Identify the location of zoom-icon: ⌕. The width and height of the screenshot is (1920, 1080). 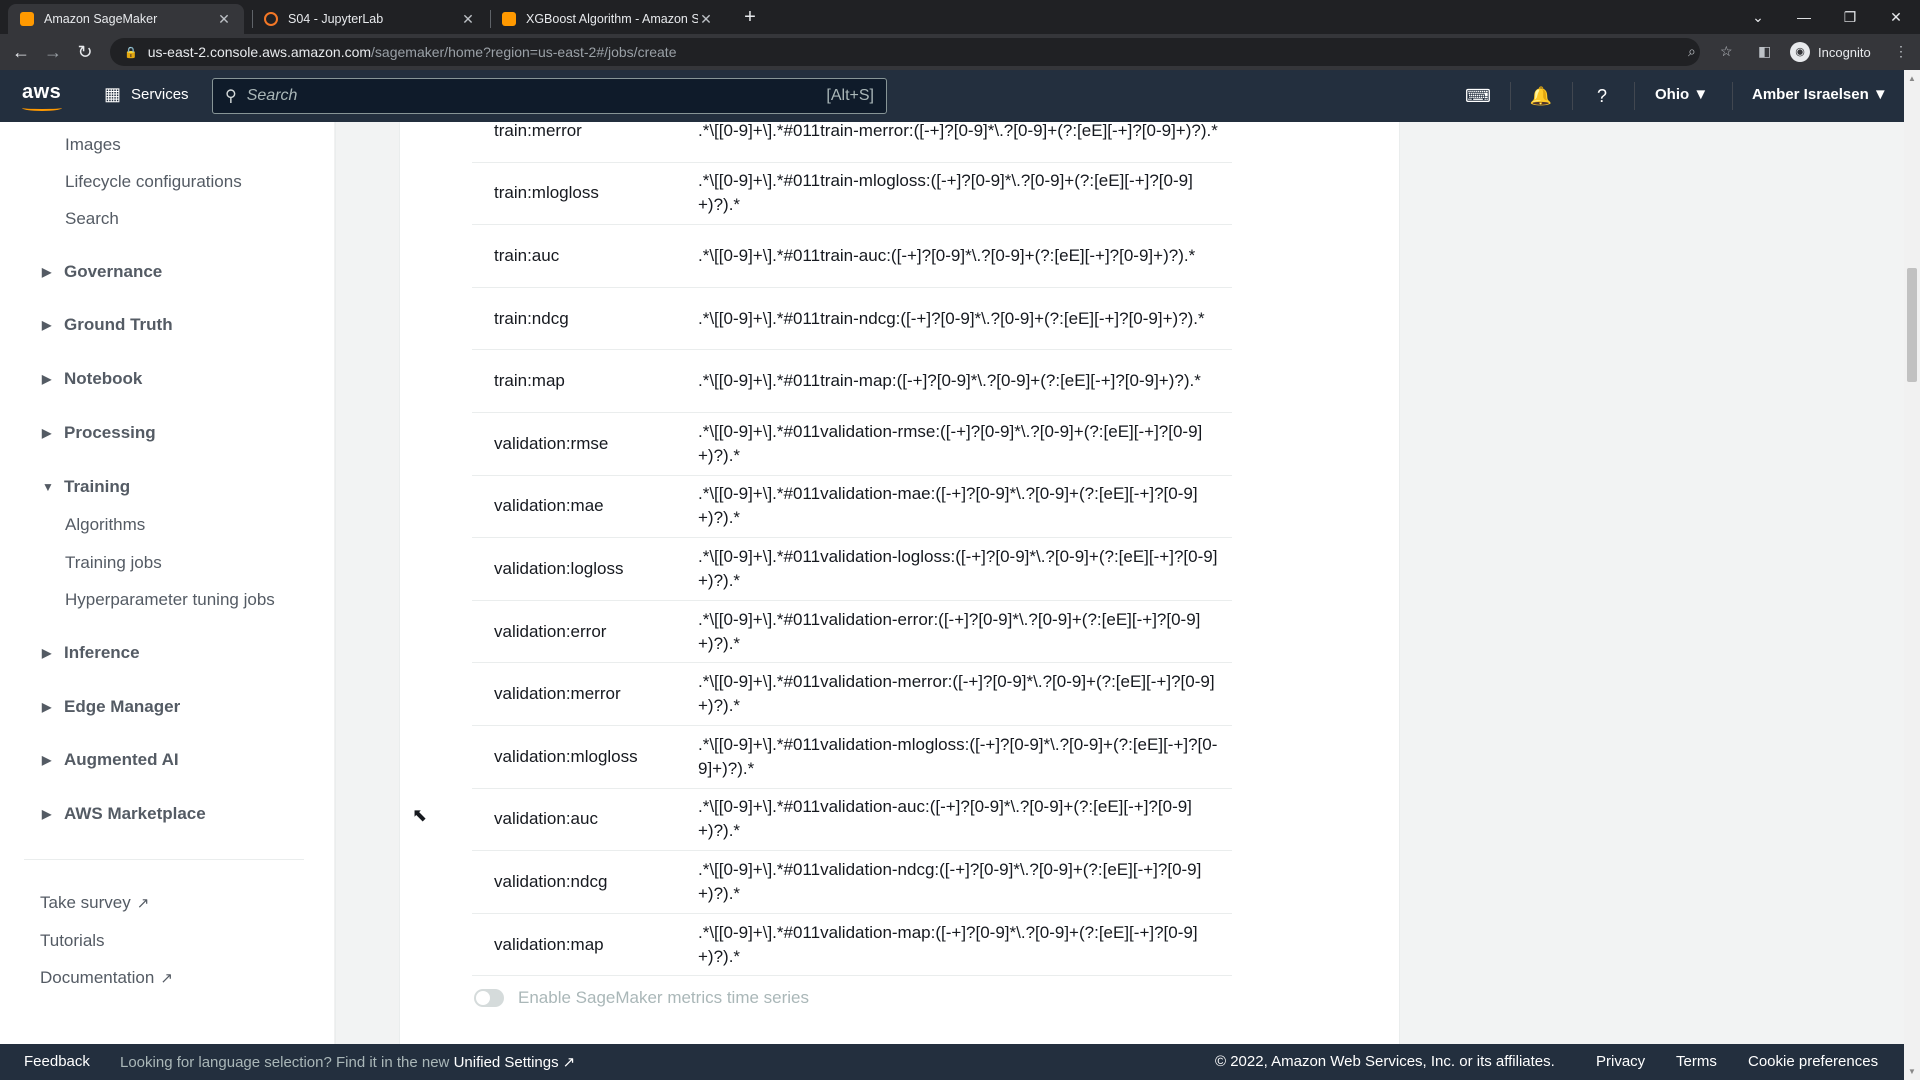
(1692, 51).